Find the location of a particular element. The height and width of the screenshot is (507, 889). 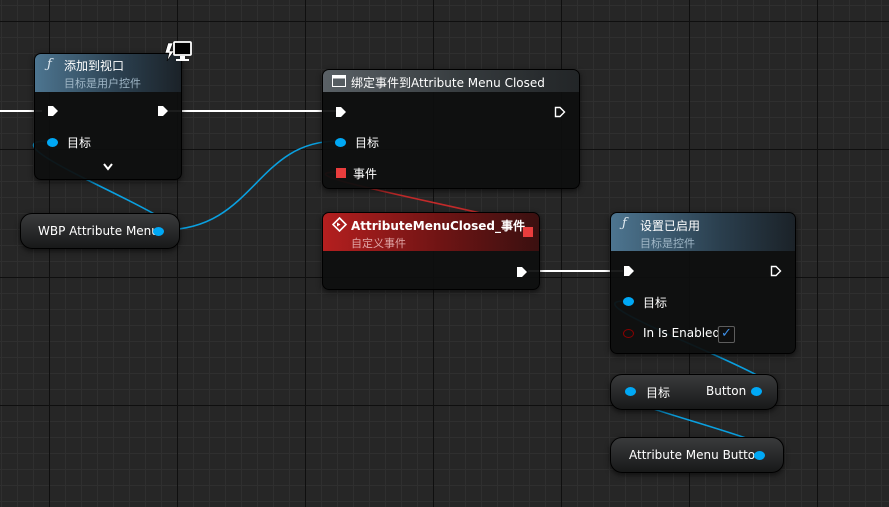

in-is-enabled-label: In Is Enabled is located at coordinates (682, 333).